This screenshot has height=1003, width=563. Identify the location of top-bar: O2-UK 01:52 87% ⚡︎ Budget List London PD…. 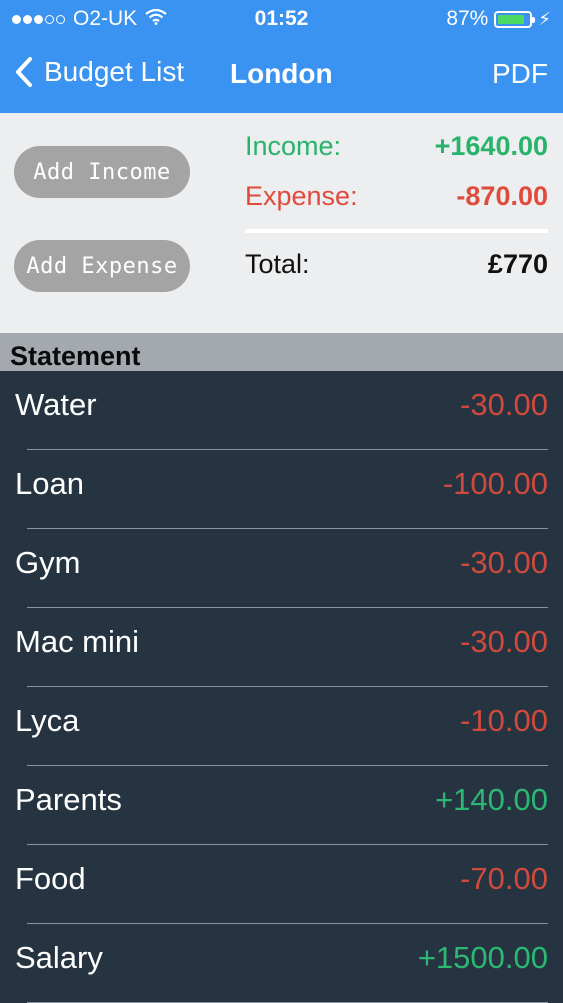
(281, 56).